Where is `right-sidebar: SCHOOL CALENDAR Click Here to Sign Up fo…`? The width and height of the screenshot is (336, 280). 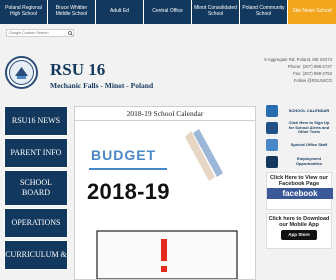
right-sidebar: SCHOOL CALENDAR Click Here to Sign Up fo… is located at coordinates (299, 178).